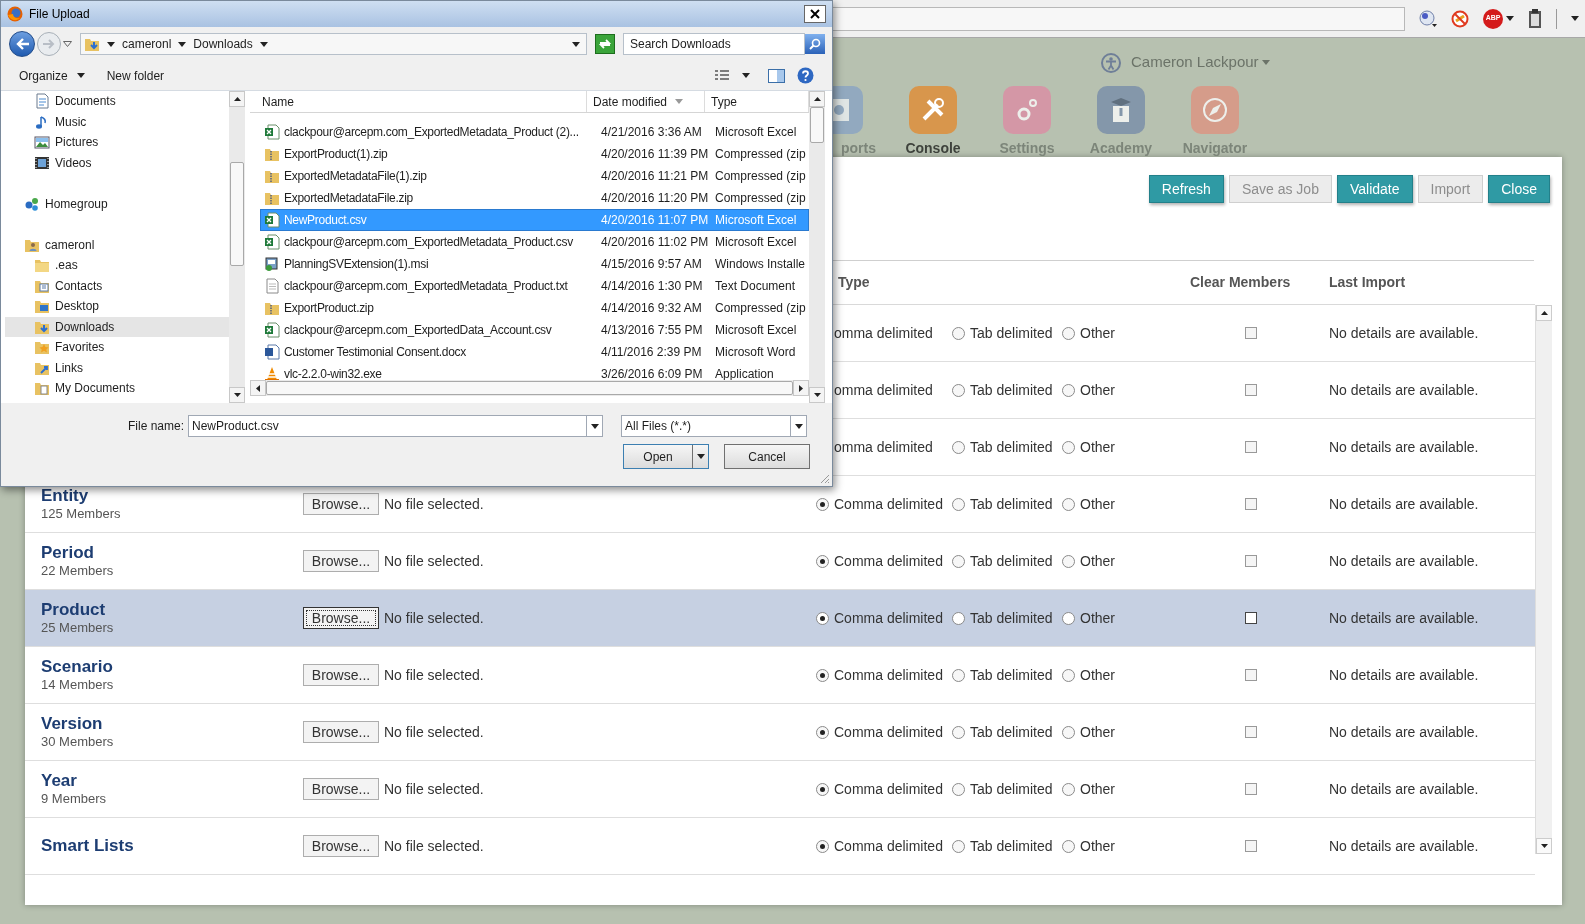  What do you see at coordinates (666, 456) in the screenshot?
I see `open-button: Open` at bounding box center [666, 456].